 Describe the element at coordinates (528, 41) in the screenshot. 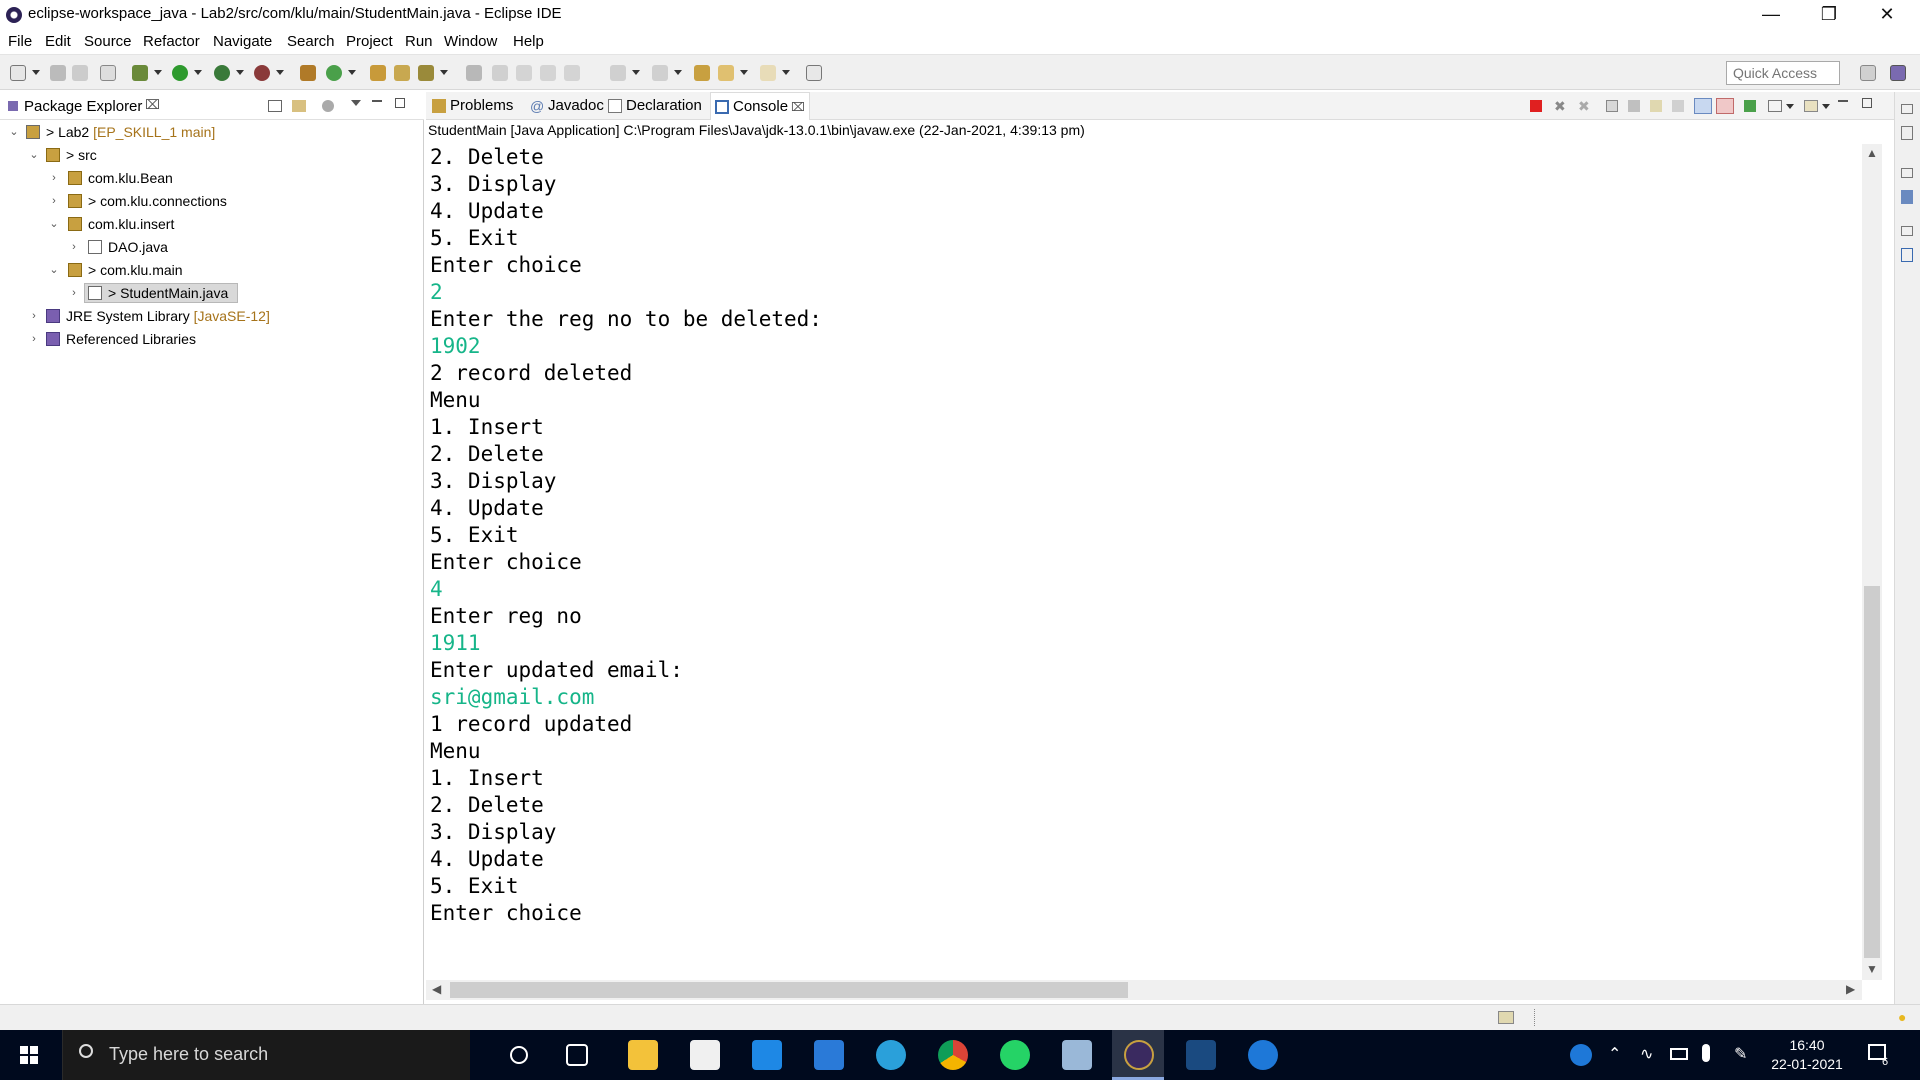

I see `menu-help: Help` at that location.